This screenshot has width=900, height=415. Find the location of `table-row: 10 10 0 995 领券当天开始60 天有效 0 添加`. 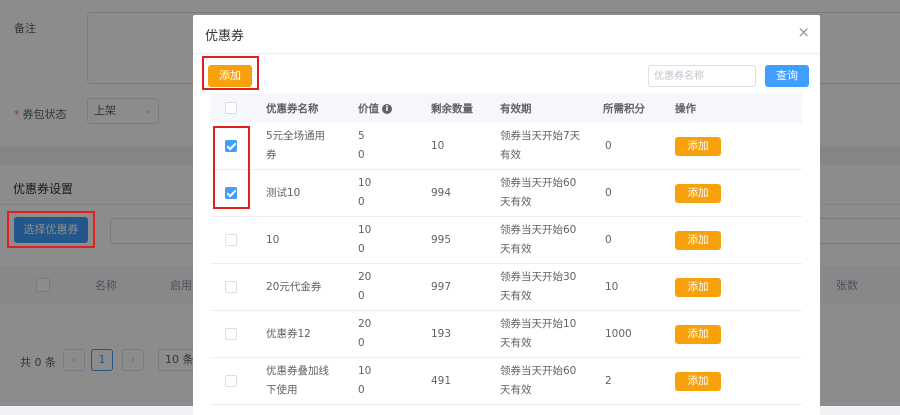

table-row: 10 10 0 995 领券当天开始60 天有效 0 添加 is located at coordinates (506, 240).